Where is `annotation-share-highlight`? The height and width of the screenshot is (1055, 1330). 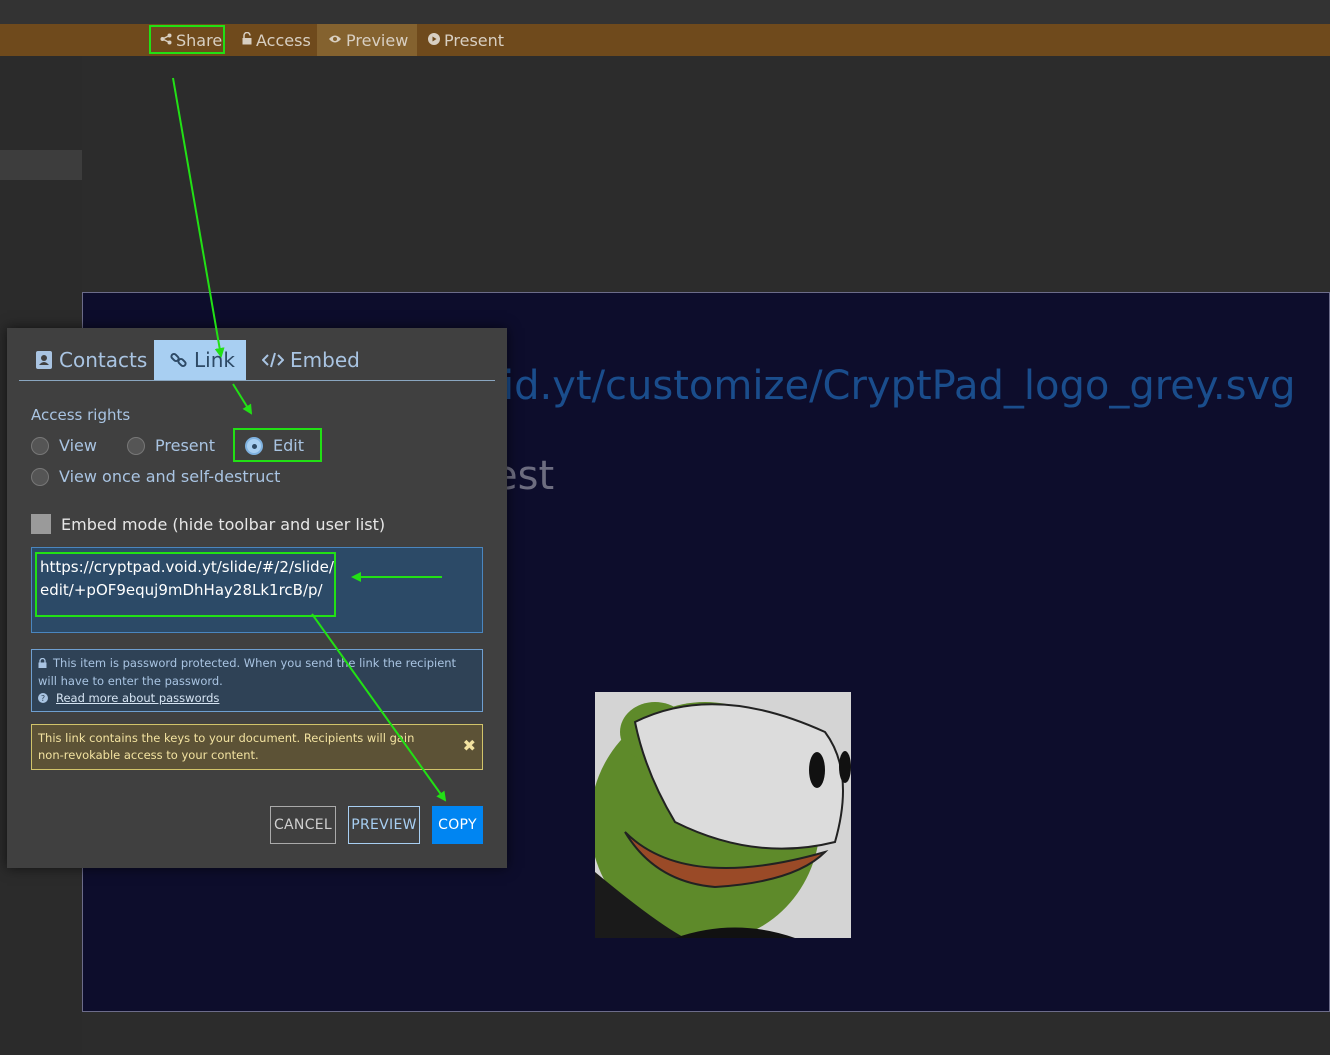 annotation-share-highlight is located at coordinates (187, 39).